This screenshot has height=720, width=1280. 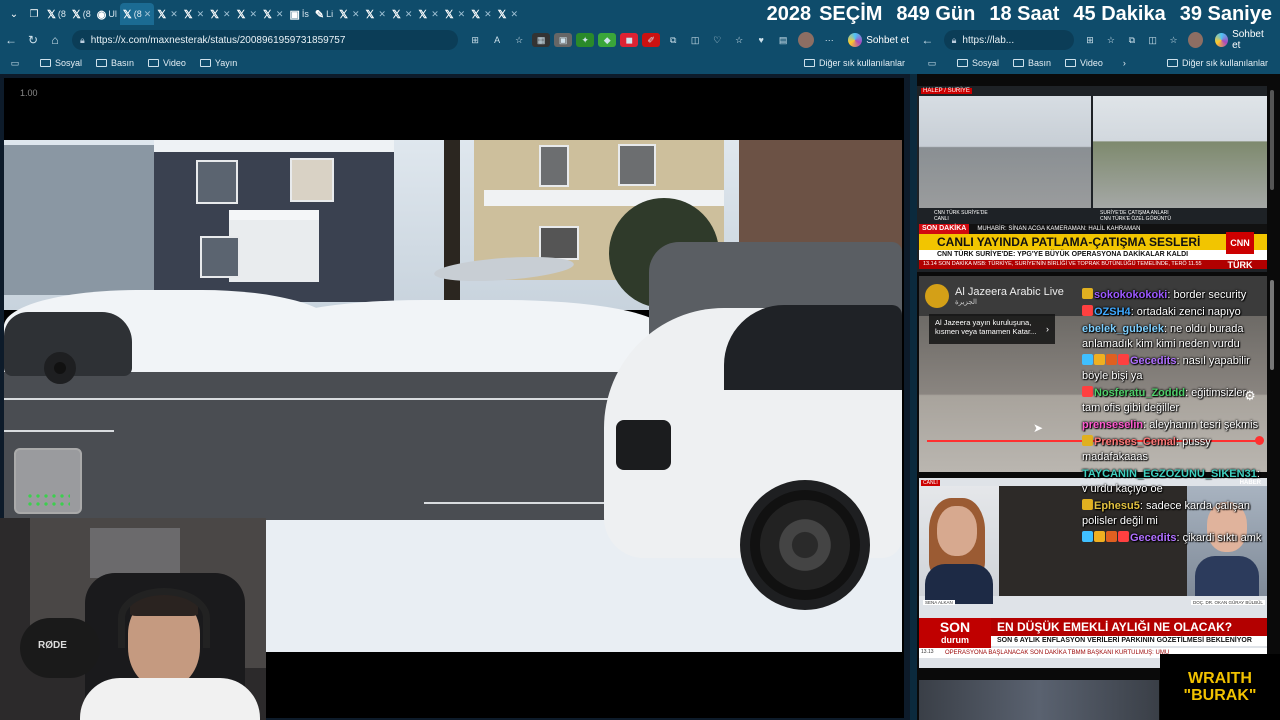 What do you see at coordinates (1174, 450) in the screenshot?
I see `chat-message: Prenses_Cemal: pussy madafakaaas` at bounding box center [1174, 450].